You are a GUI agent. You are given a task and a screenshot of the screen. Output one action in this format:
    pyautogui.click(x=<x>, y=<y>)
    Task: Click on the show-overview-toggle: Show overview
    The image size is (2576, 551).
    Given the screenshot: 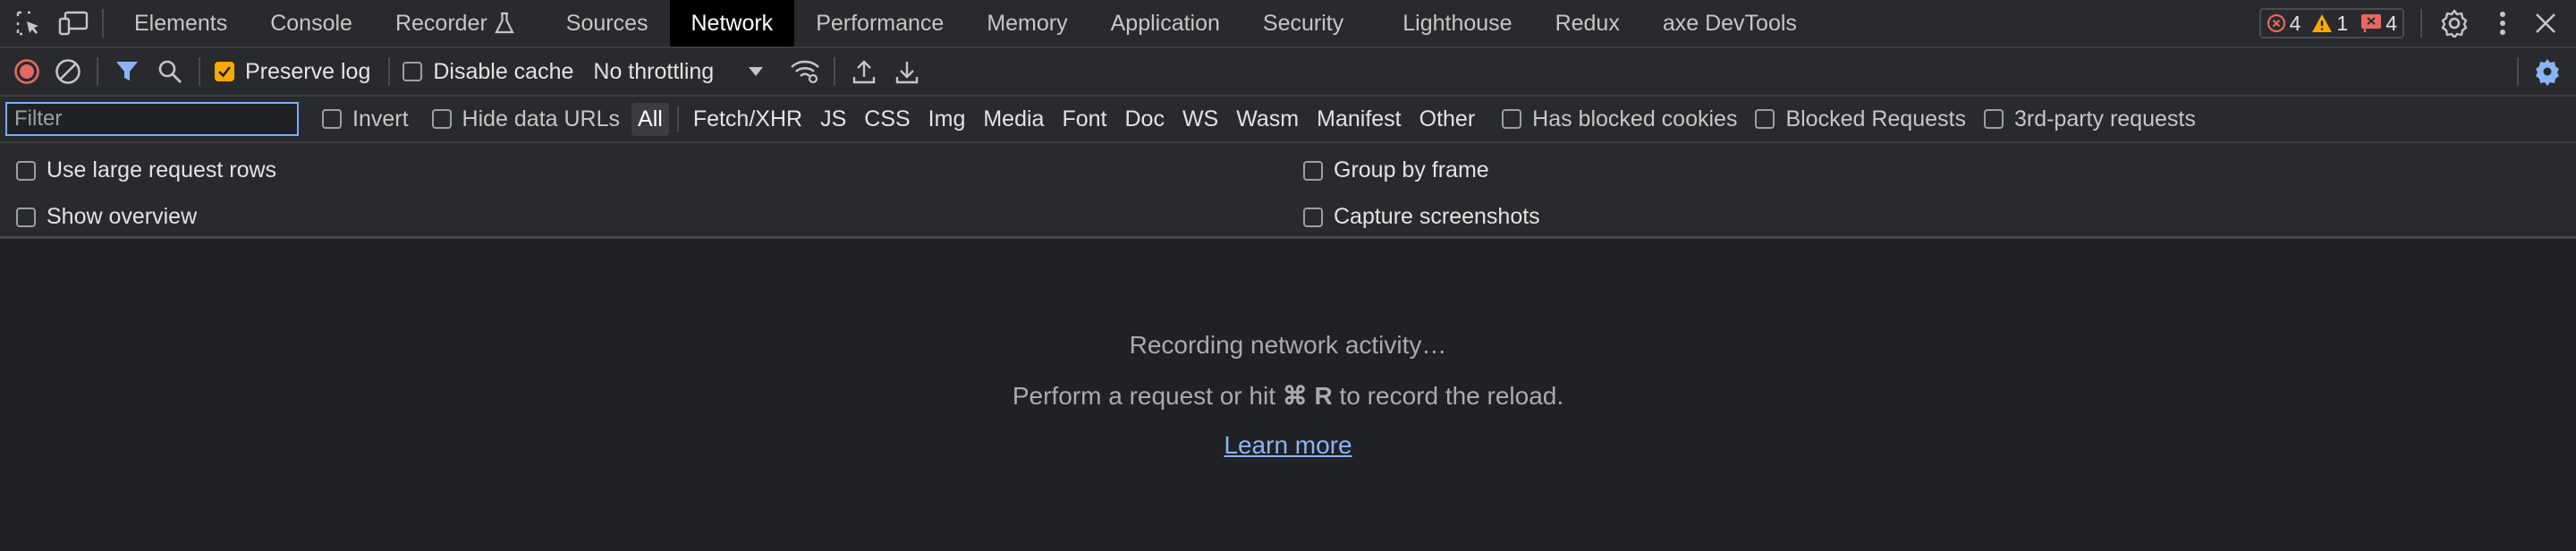 What is the action you would take?
    pyautogui.click(x=106, y=217)
    